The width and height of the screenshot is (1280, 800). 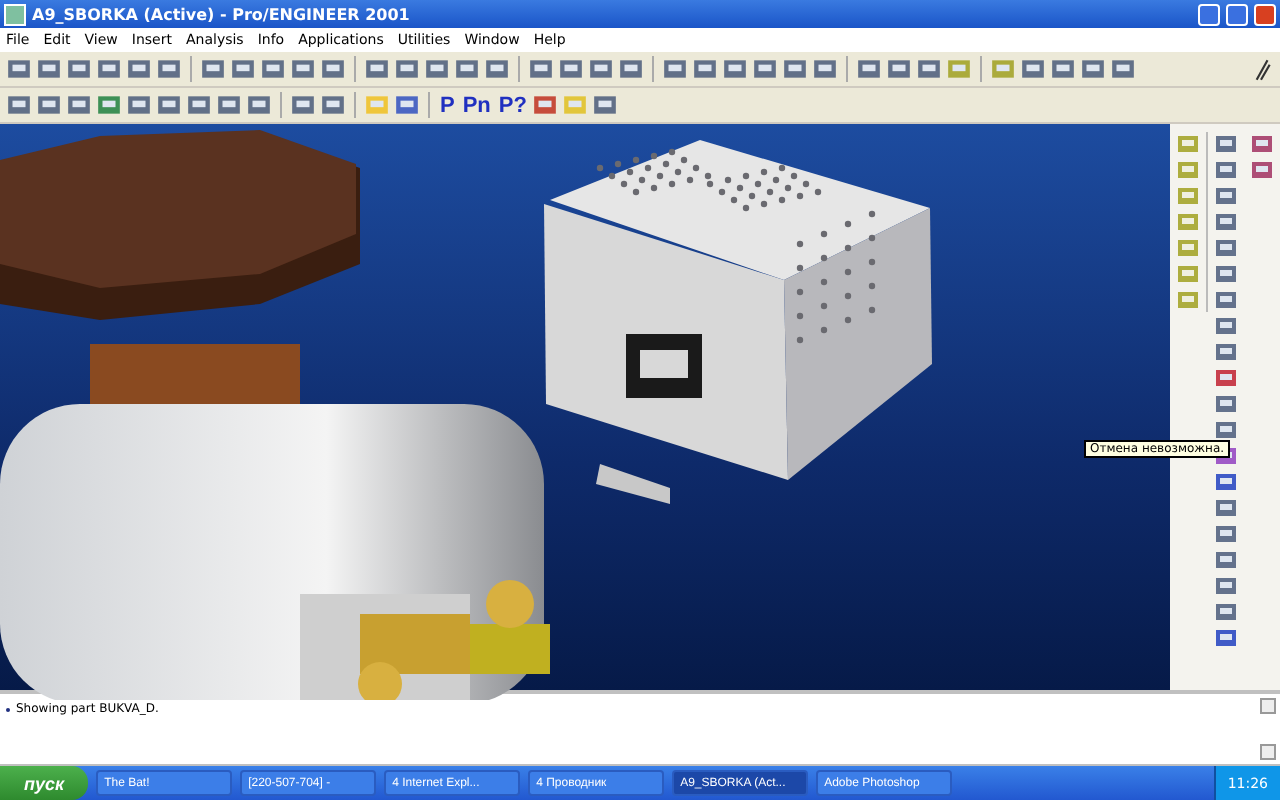 What do you see at coordinates (44, 783) in the screenshot?
I see `start-button: пуск` at bounding box center [44, 783].